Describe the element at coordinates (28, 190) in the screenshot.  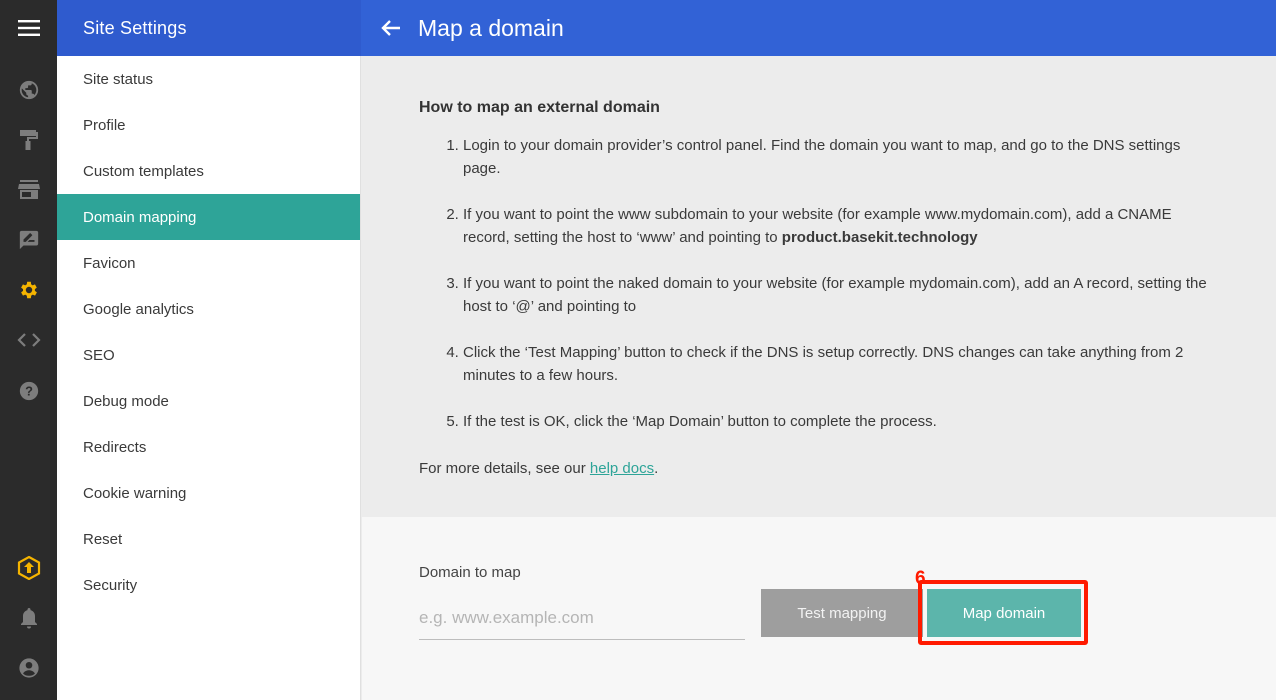
I see `store-icon` at that location.